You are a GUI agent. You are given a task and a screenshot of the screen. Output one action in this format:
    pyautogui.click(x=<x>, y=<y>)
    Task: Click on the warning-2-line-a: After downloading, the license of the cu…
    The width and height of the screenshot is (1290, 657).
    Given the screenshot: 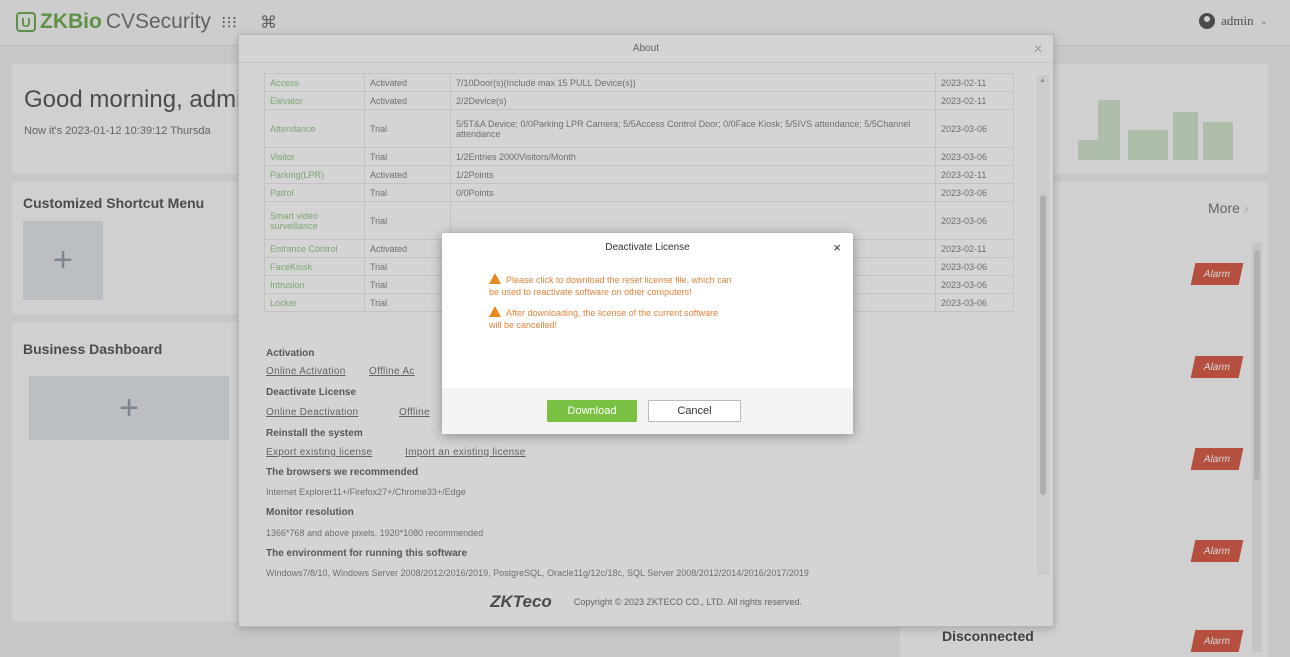 What is the action you would take?
    pyautogui.click(x=612, y=313)
    